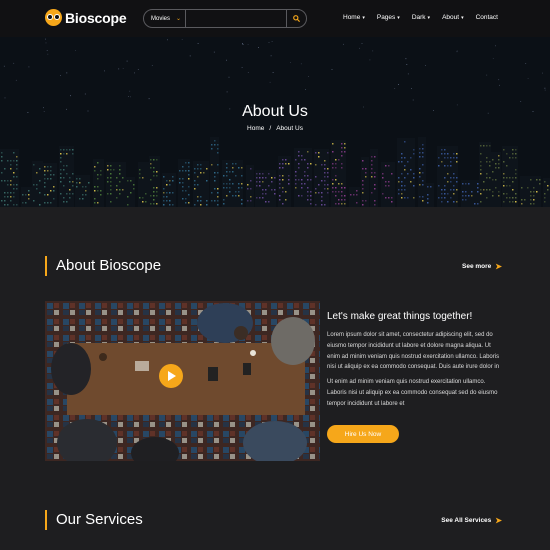 This screenshot has height=550, width=550. I want to click on search-bar: Movies ⌄, so click(225, 18).